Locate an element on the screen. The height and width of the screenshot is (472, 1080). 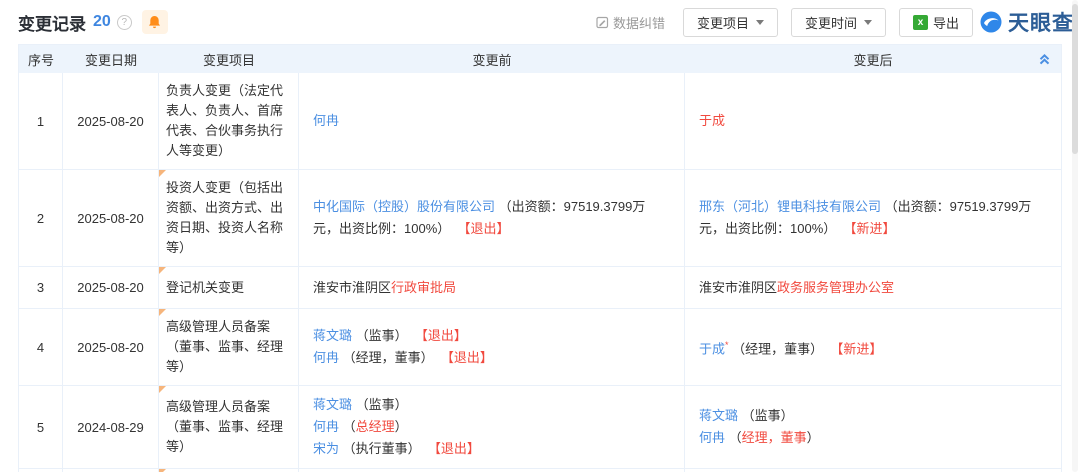
cell-line: 于成* （经理，董事） 【新进】 is located at coordinates (873, 347).